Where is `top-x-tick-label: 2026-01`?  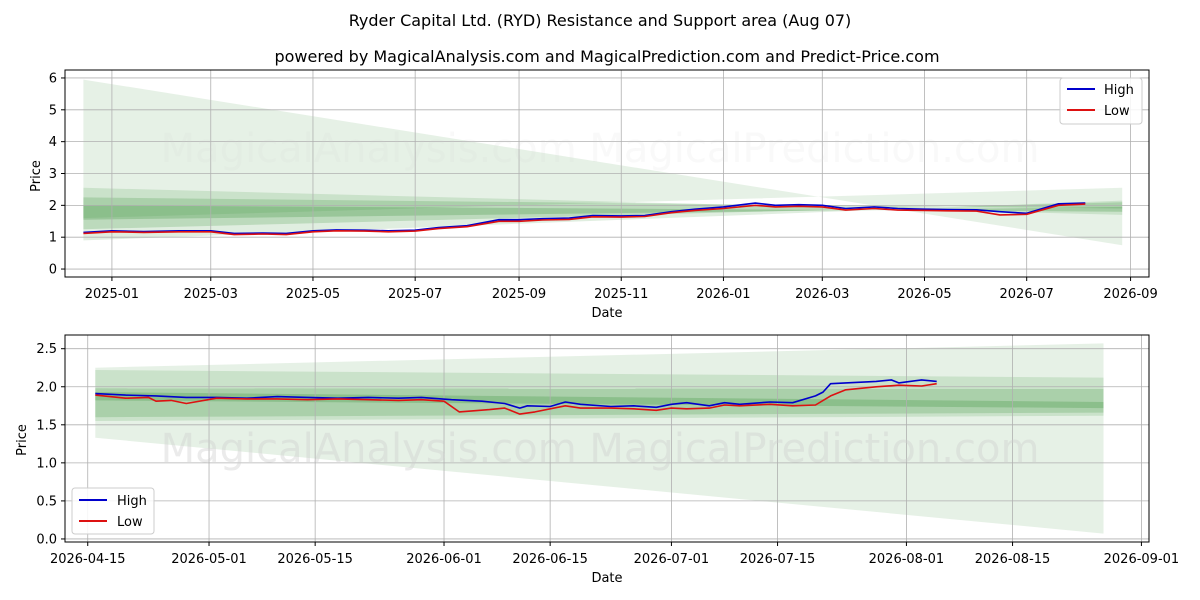 top-x-tick-label: 2026-01 is located at coordinates (723, 294).